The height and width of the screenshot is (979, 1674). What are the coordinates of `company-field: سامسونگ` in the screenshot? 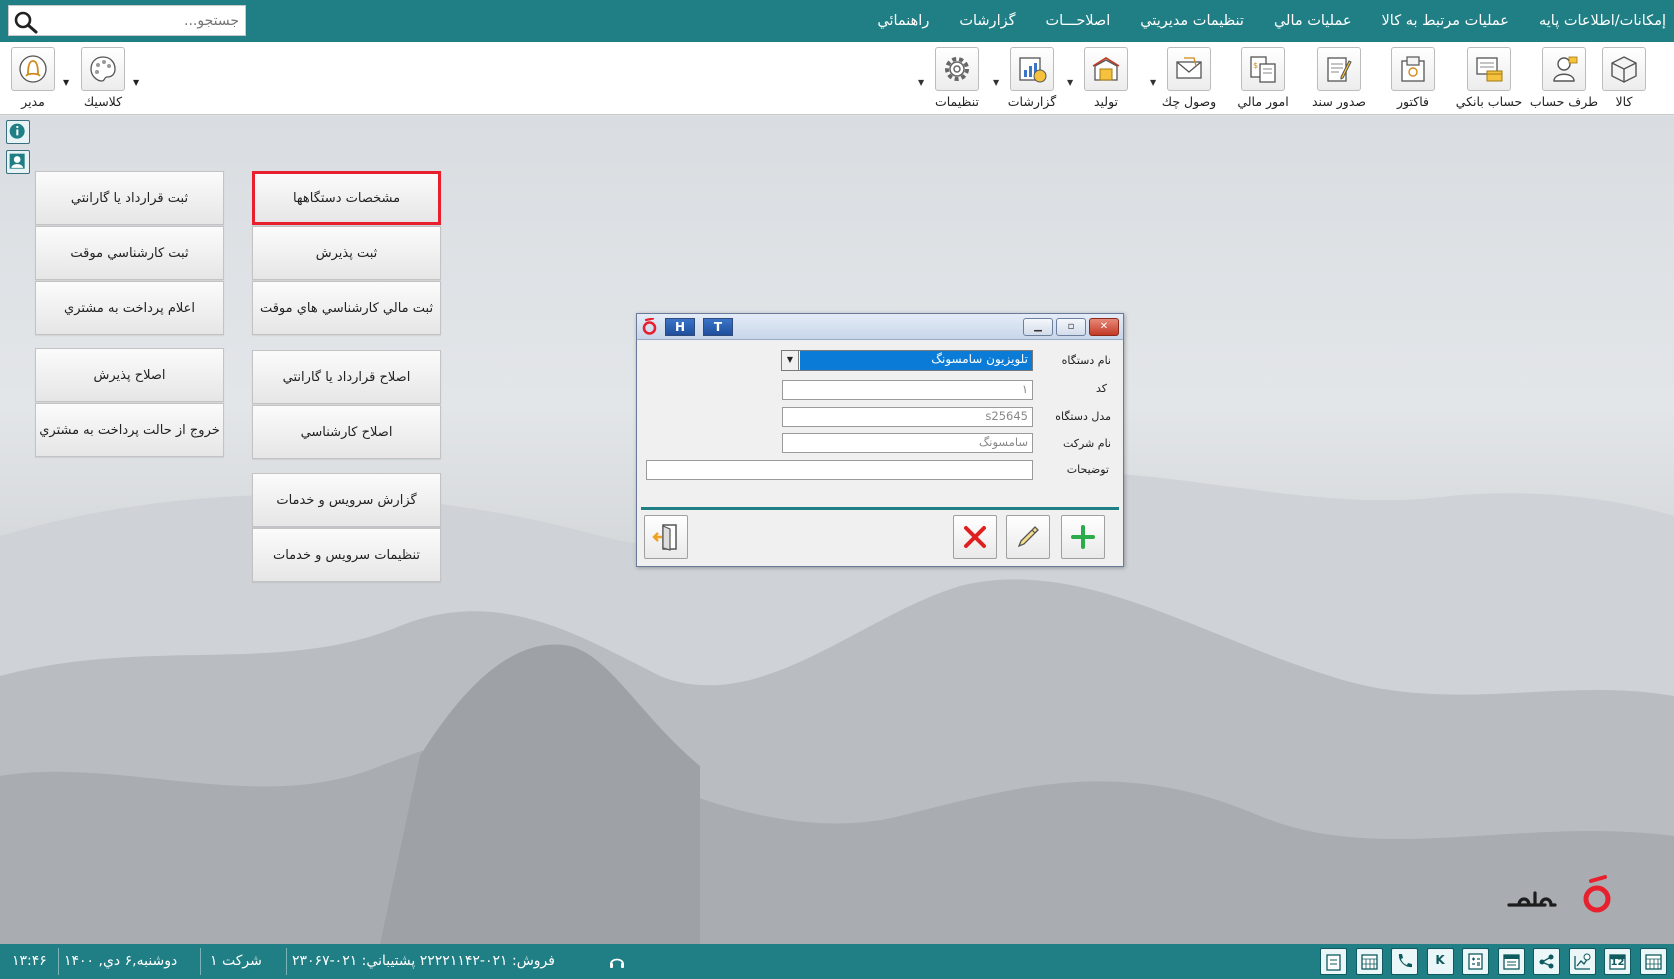 It's located at (907, 443).